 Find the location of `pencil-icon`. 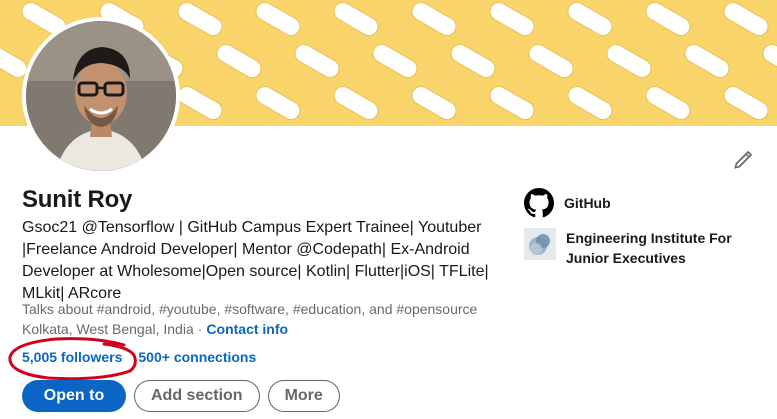

pencil-icon is located at coordinates (743, 160).